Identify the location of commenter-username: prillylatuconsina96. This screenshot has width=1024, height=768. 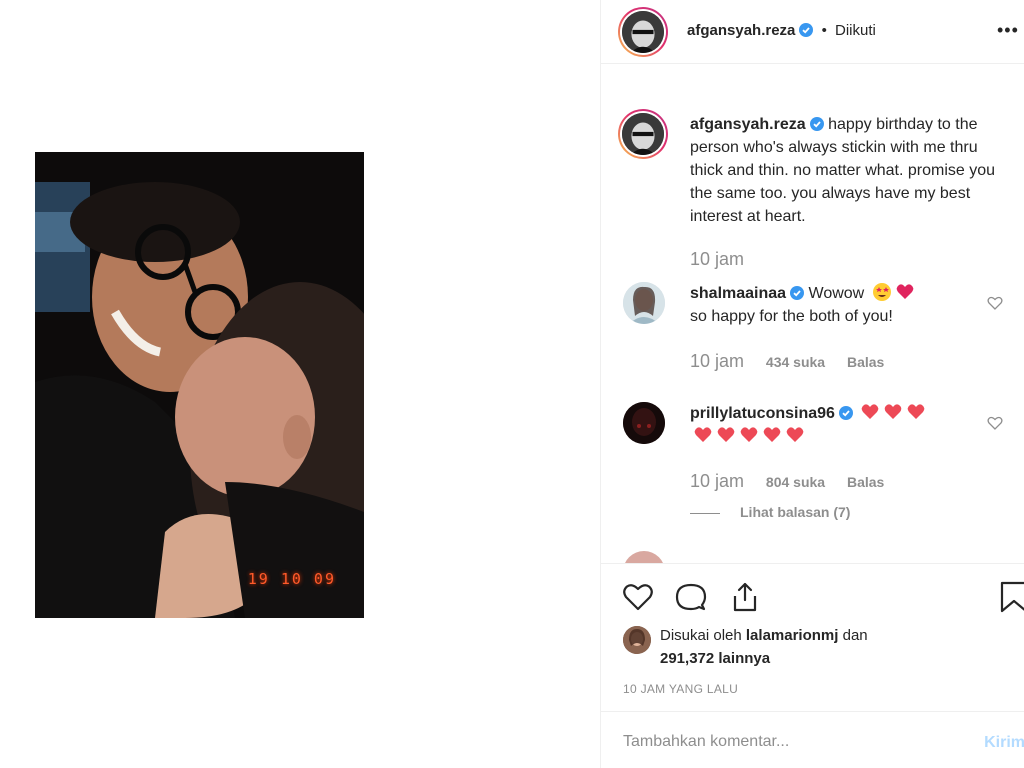
(762, 413).